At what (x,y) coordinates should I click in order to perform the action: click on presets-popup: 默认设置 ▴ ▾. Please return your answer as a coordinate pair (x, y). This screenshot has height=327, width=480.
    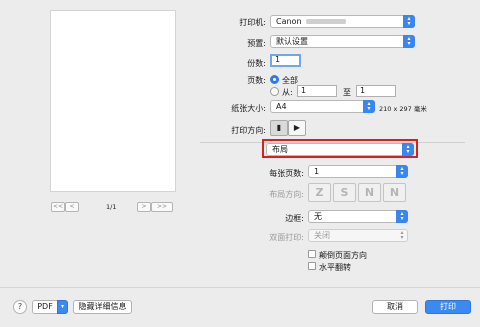
    Looking at the image, I should click on (342, 41).